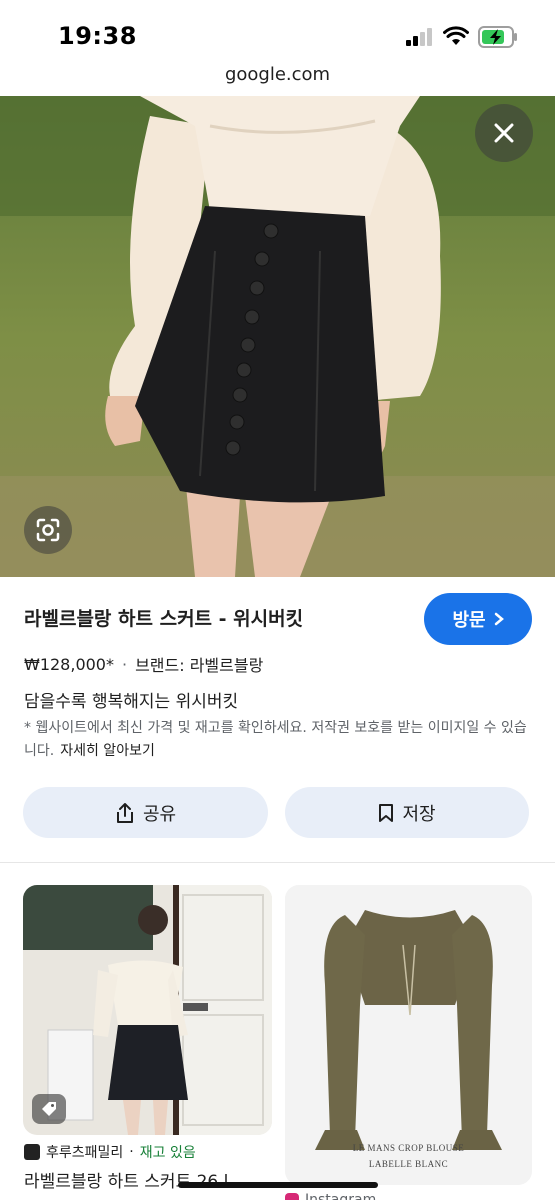 Image resolution: width=555 pixels, height=1200 pixels. Describe the element at coordinates (341, 1196) in the screenshot. I see `instagram-label: Instagram` at that location.